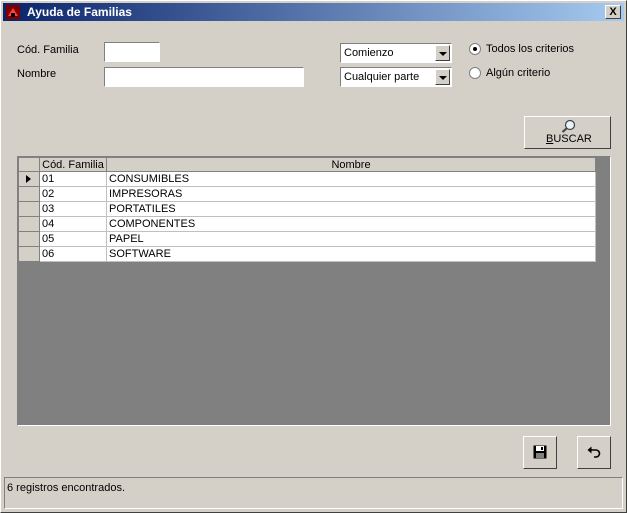  I want to click on cell-cod: 06, so click(73, 254).